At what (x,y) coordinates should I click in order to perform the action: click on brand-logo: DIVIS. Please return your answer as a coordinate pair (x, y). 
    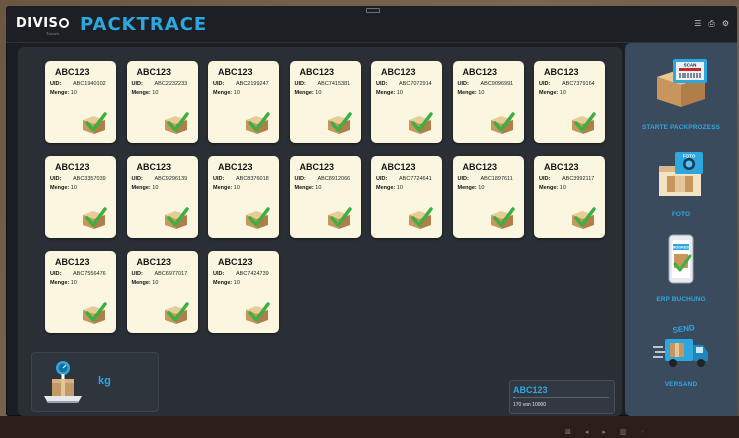
    Looking at the image, I should click on (43, 23).